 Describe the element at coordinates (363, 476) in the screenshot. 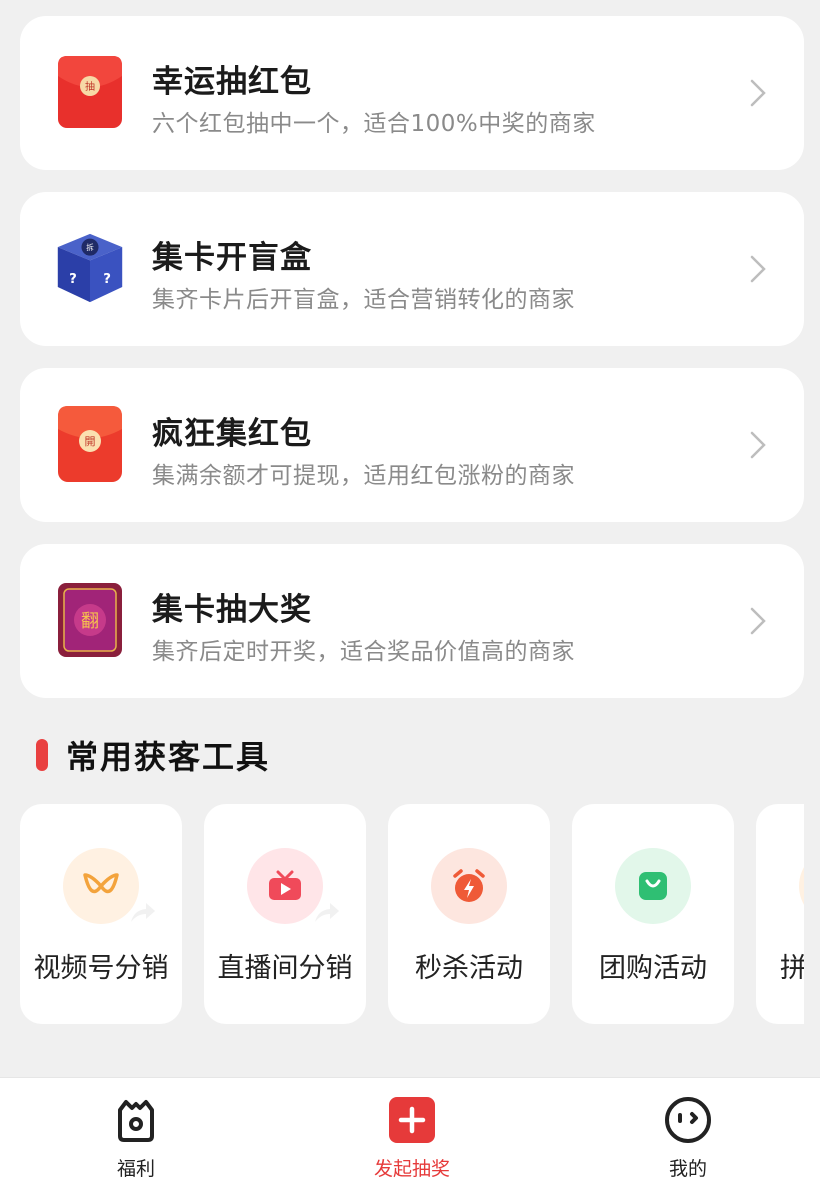

I see `card-description: 集满余额才可提现，适用红包涨粉的商家` at that location.